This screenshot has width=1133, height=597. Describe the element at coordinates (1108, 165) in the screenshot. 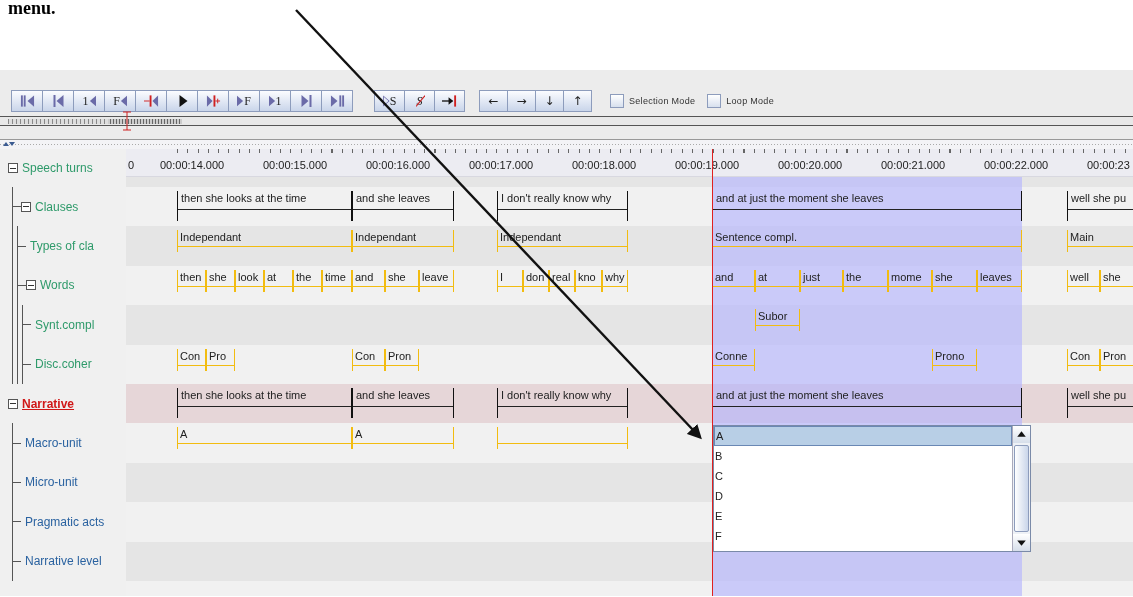

I see `time-label: 00:00:23` at that location.